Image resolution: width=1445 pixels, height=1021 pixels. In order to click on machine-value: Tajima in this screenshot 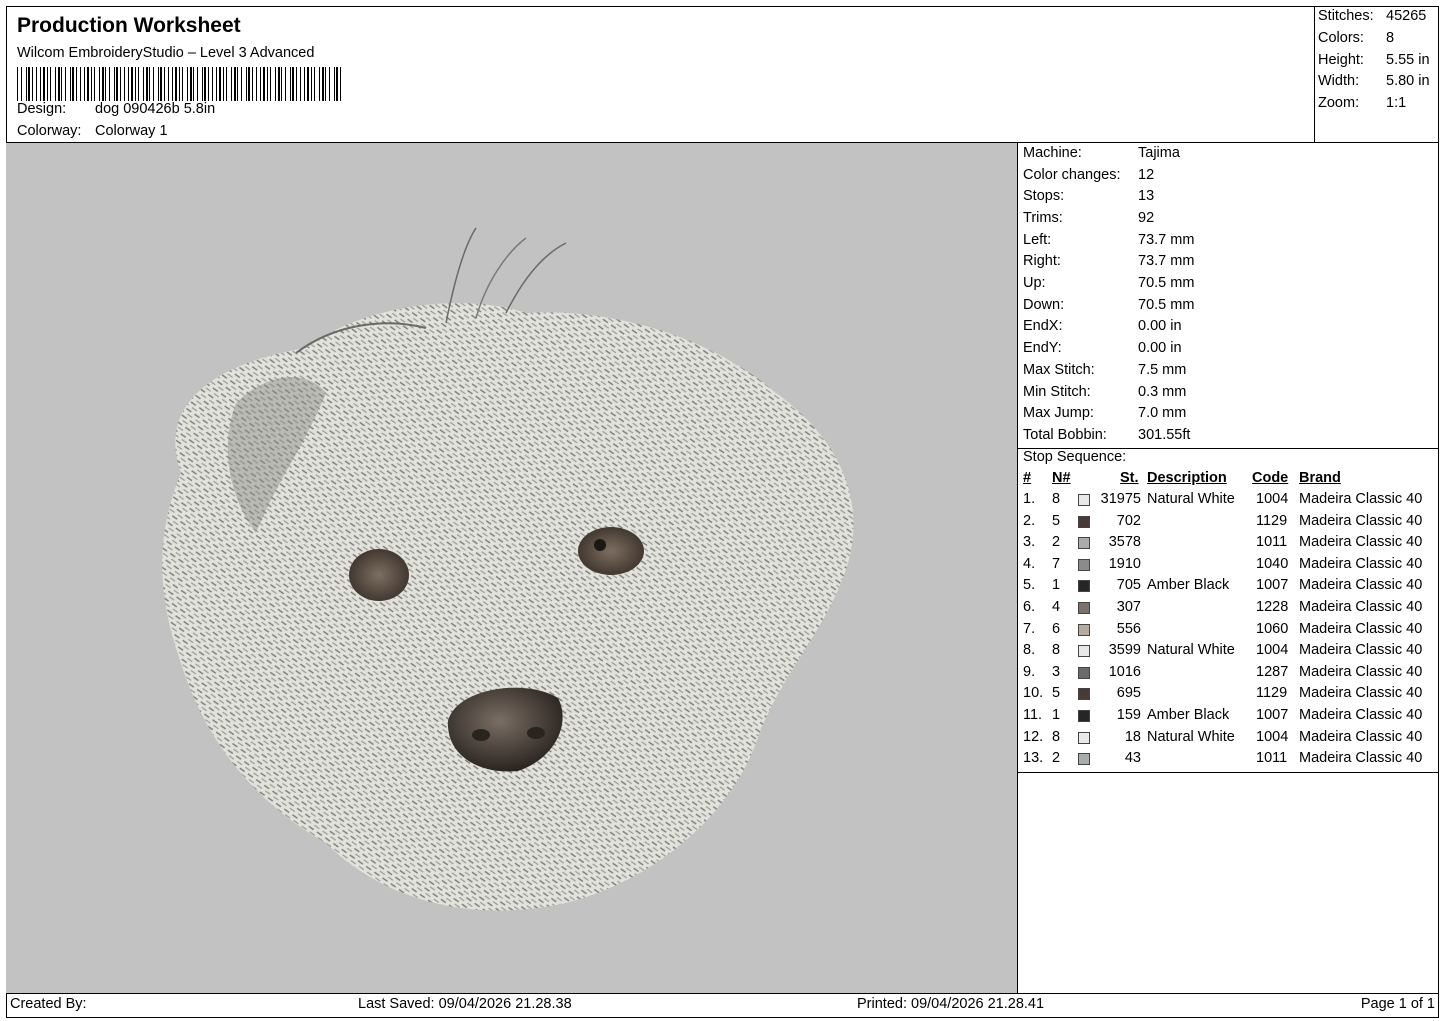, I will do `click(1159, 153)`.